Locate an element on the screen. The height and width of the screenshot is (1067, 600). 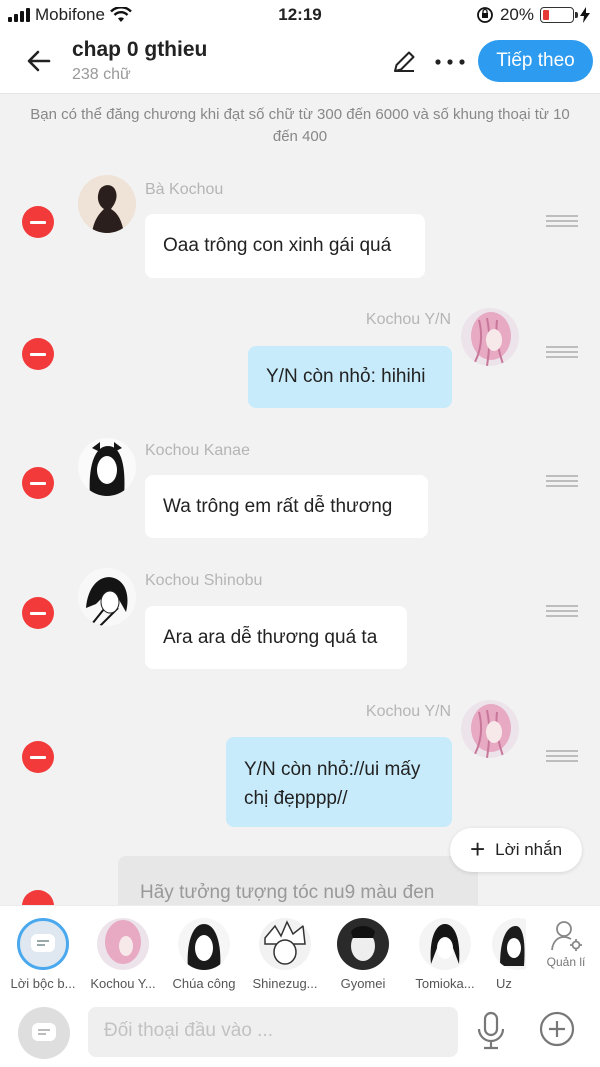
status-bar: Mobifone 12:19 20% is located at coordinates (300, 15).